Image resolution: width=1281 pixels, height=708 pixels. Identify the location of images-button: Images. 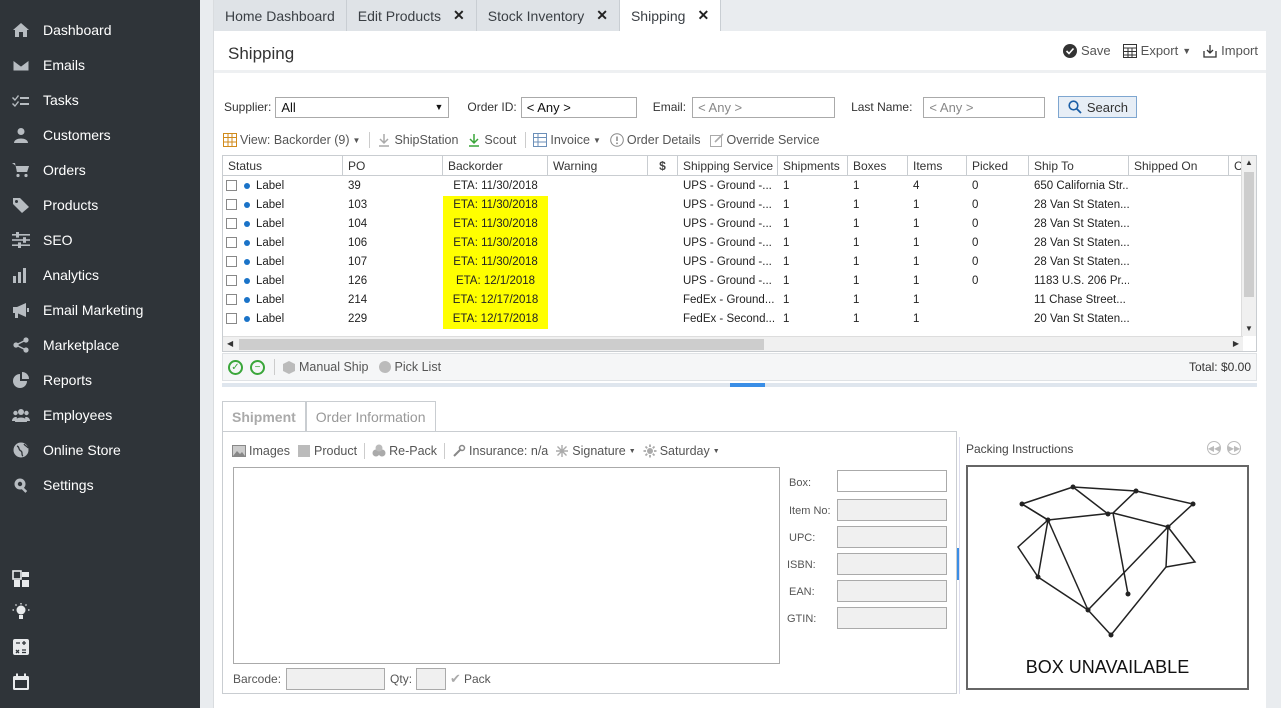
(261, 451).